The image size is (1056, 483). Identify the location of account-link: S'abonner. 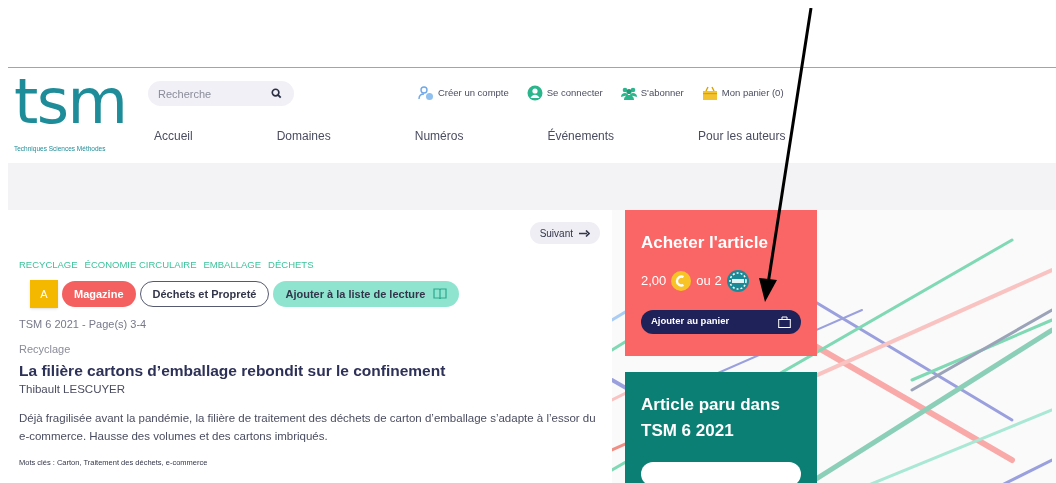
(652, 93).